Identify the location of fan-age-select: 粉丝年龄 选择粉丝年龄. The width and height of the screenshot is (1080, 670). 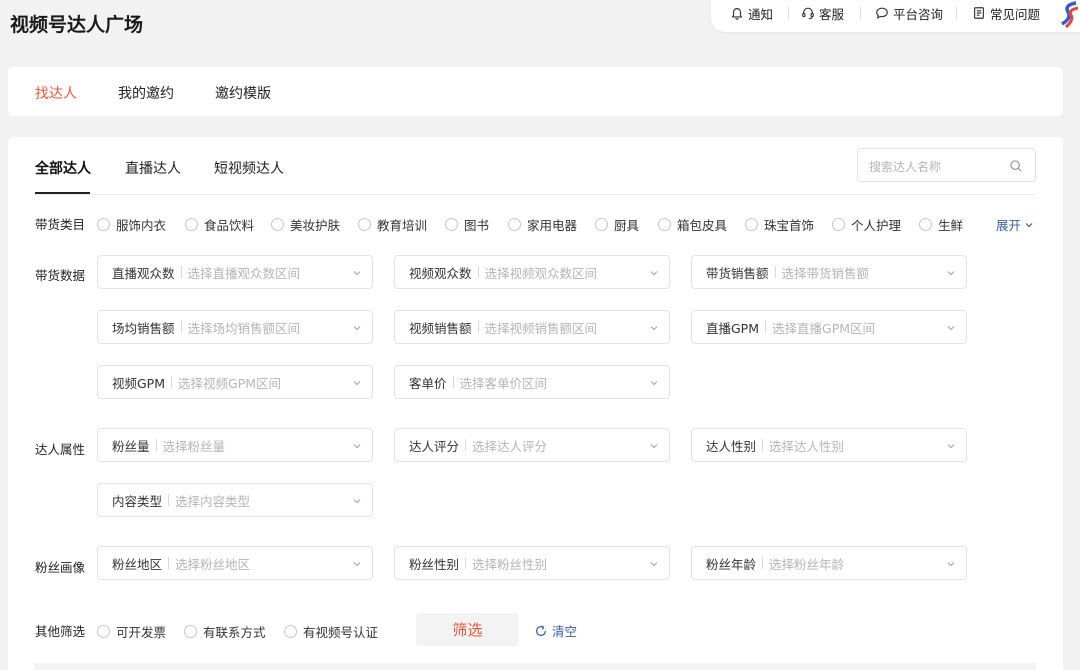
(829, 563).